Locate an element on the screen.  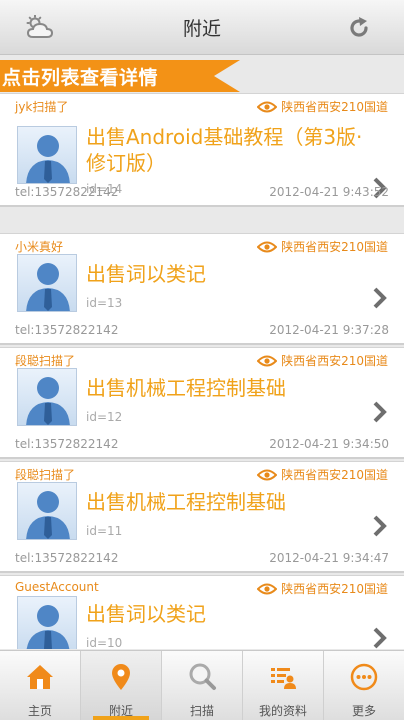
tab-my-profile: 我的资料 is located at coordinates (283, 685).